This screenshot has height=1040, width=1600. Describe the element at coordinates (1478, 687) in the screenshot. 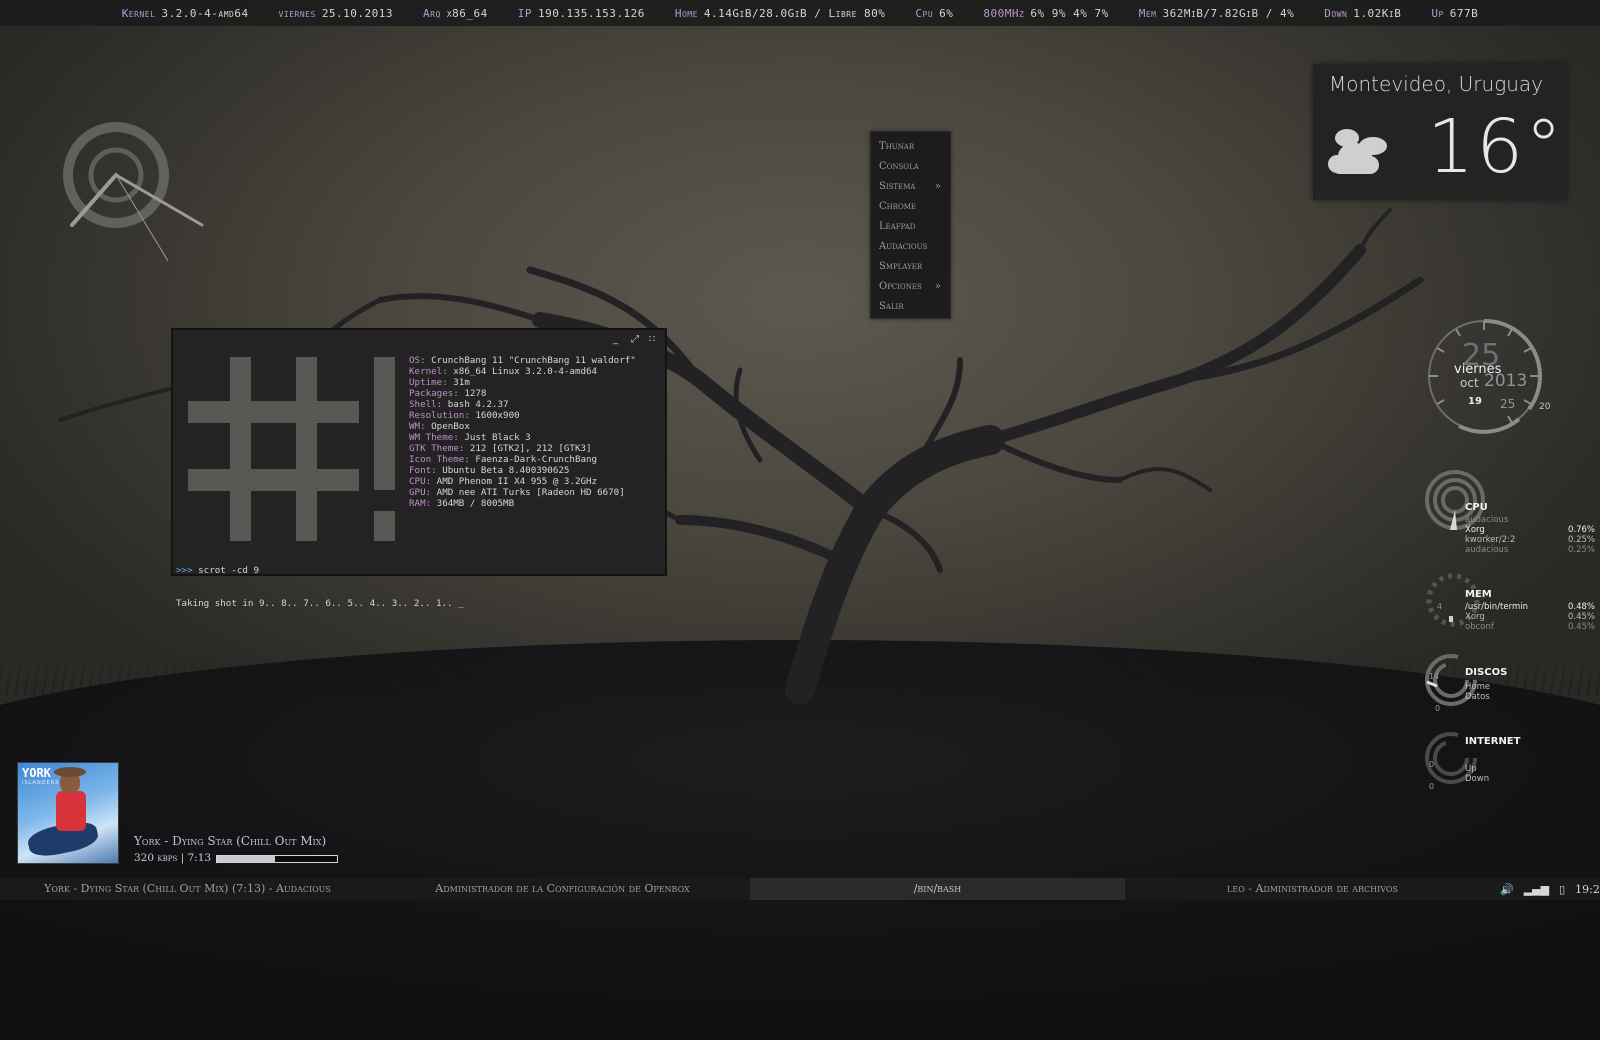

I see `process-name: Home` at that location.